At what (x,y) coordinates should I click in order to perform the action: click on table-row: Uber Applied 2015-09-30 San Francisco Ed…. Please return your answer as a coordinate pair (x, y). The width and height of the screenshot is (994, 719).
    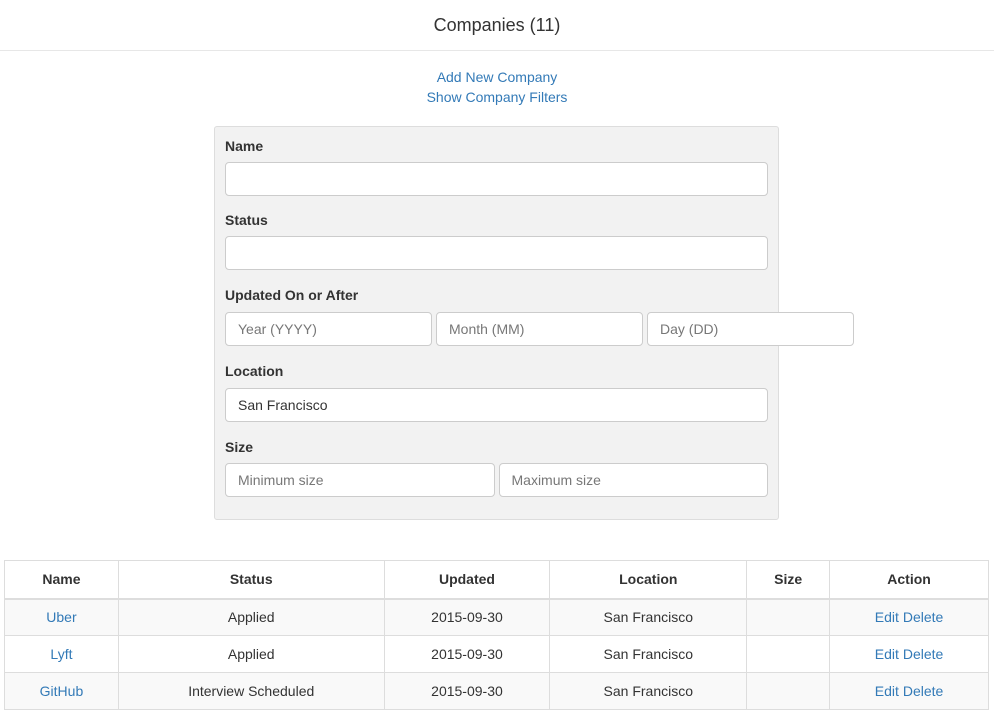
    Looking at the image, I should click on (496, 617).